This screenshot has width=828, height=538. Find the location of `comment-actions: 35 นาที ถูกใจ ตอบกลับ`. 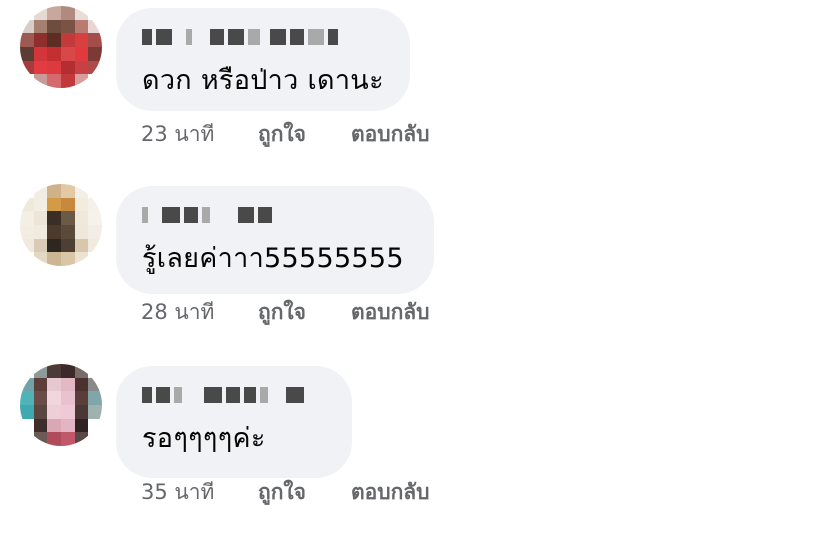

comment-actions: 35 นาที ถูกใจ ตอบกลับ is located at coordinates (285, 492).